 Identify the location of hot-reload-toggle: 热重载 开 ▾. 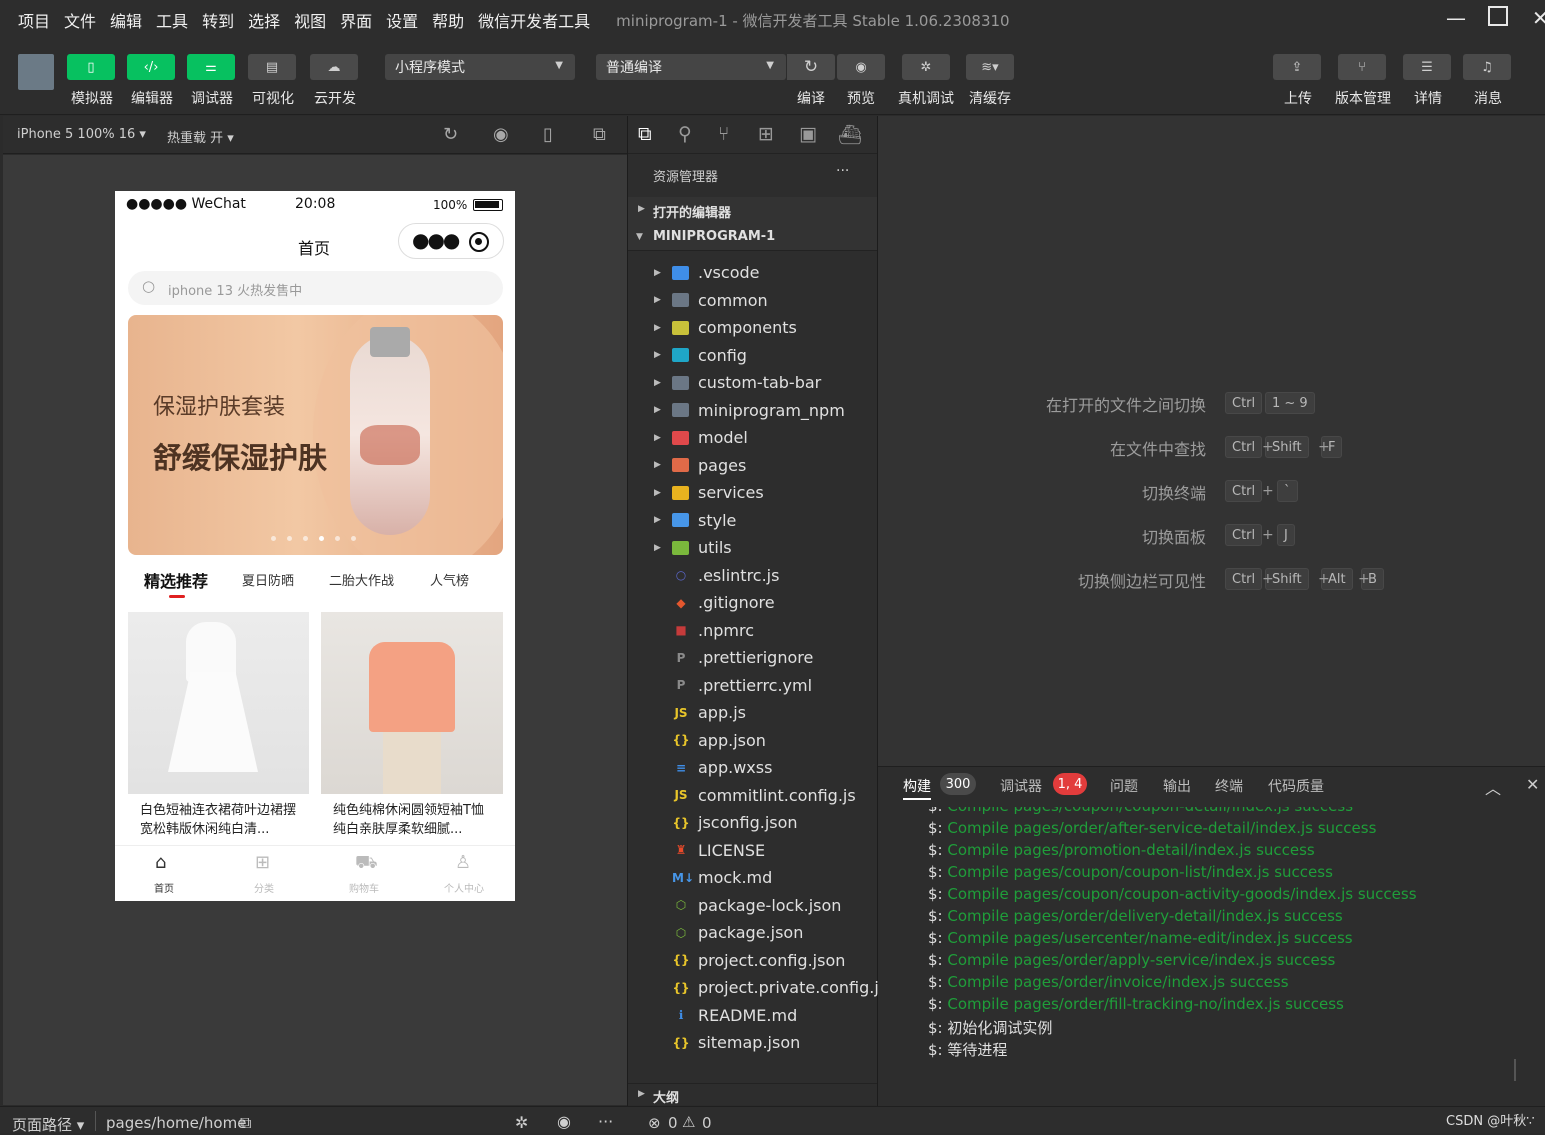
(200, 136).